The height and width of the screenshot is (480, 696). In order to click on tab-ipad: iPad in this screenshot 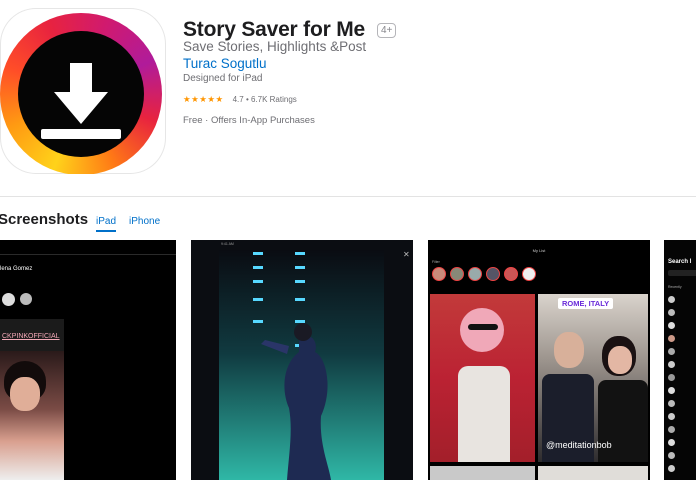, I will do `click(106, 224)`.